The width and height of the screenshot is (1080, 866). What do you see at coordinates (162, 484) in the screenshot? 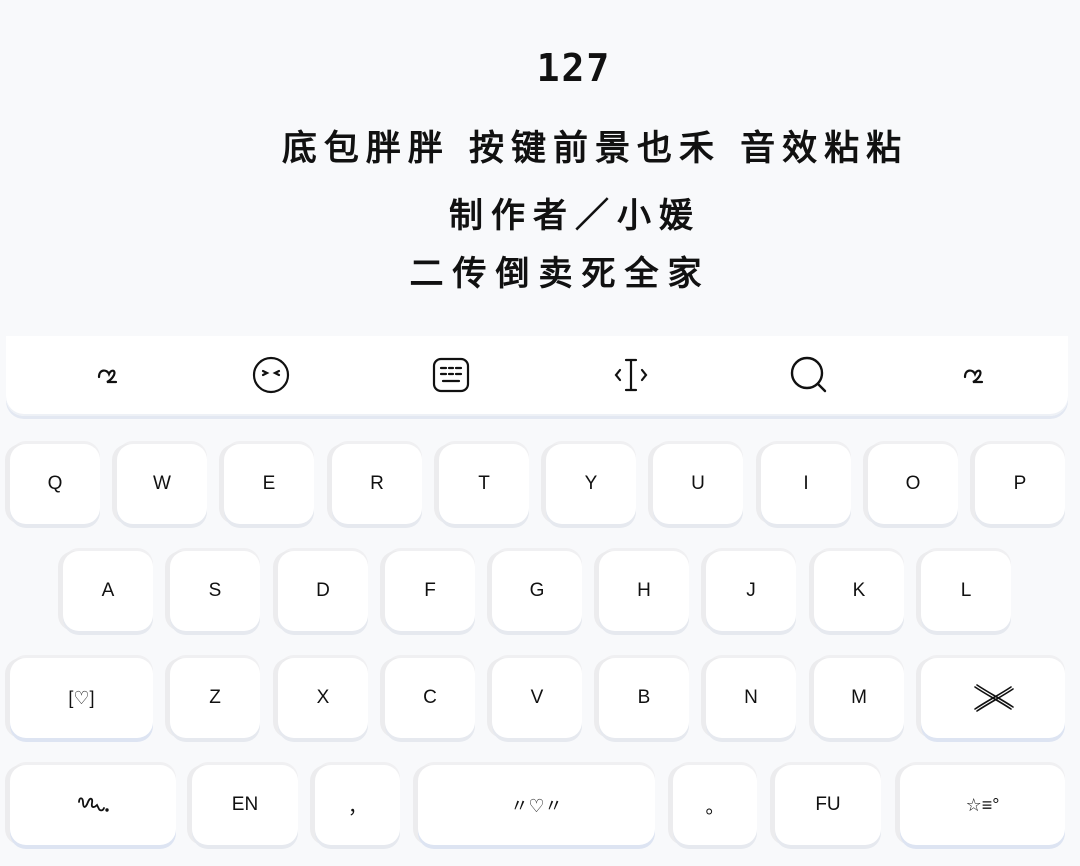
I see `key-w: W` at bounding box center [162, 484].